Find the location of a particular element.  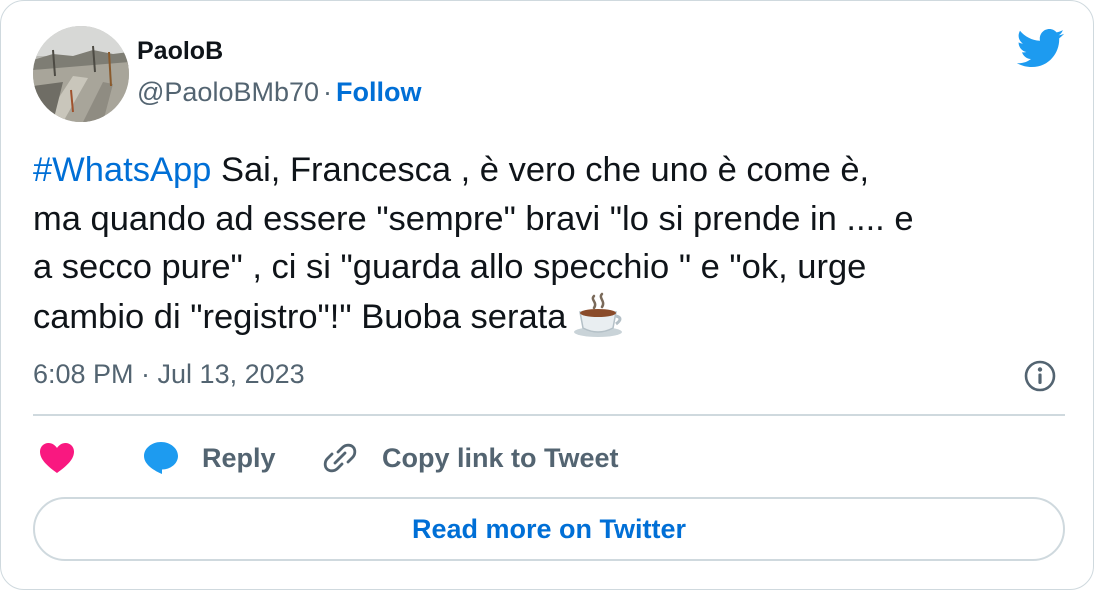

link-icon is located at coordinates (340, 458).